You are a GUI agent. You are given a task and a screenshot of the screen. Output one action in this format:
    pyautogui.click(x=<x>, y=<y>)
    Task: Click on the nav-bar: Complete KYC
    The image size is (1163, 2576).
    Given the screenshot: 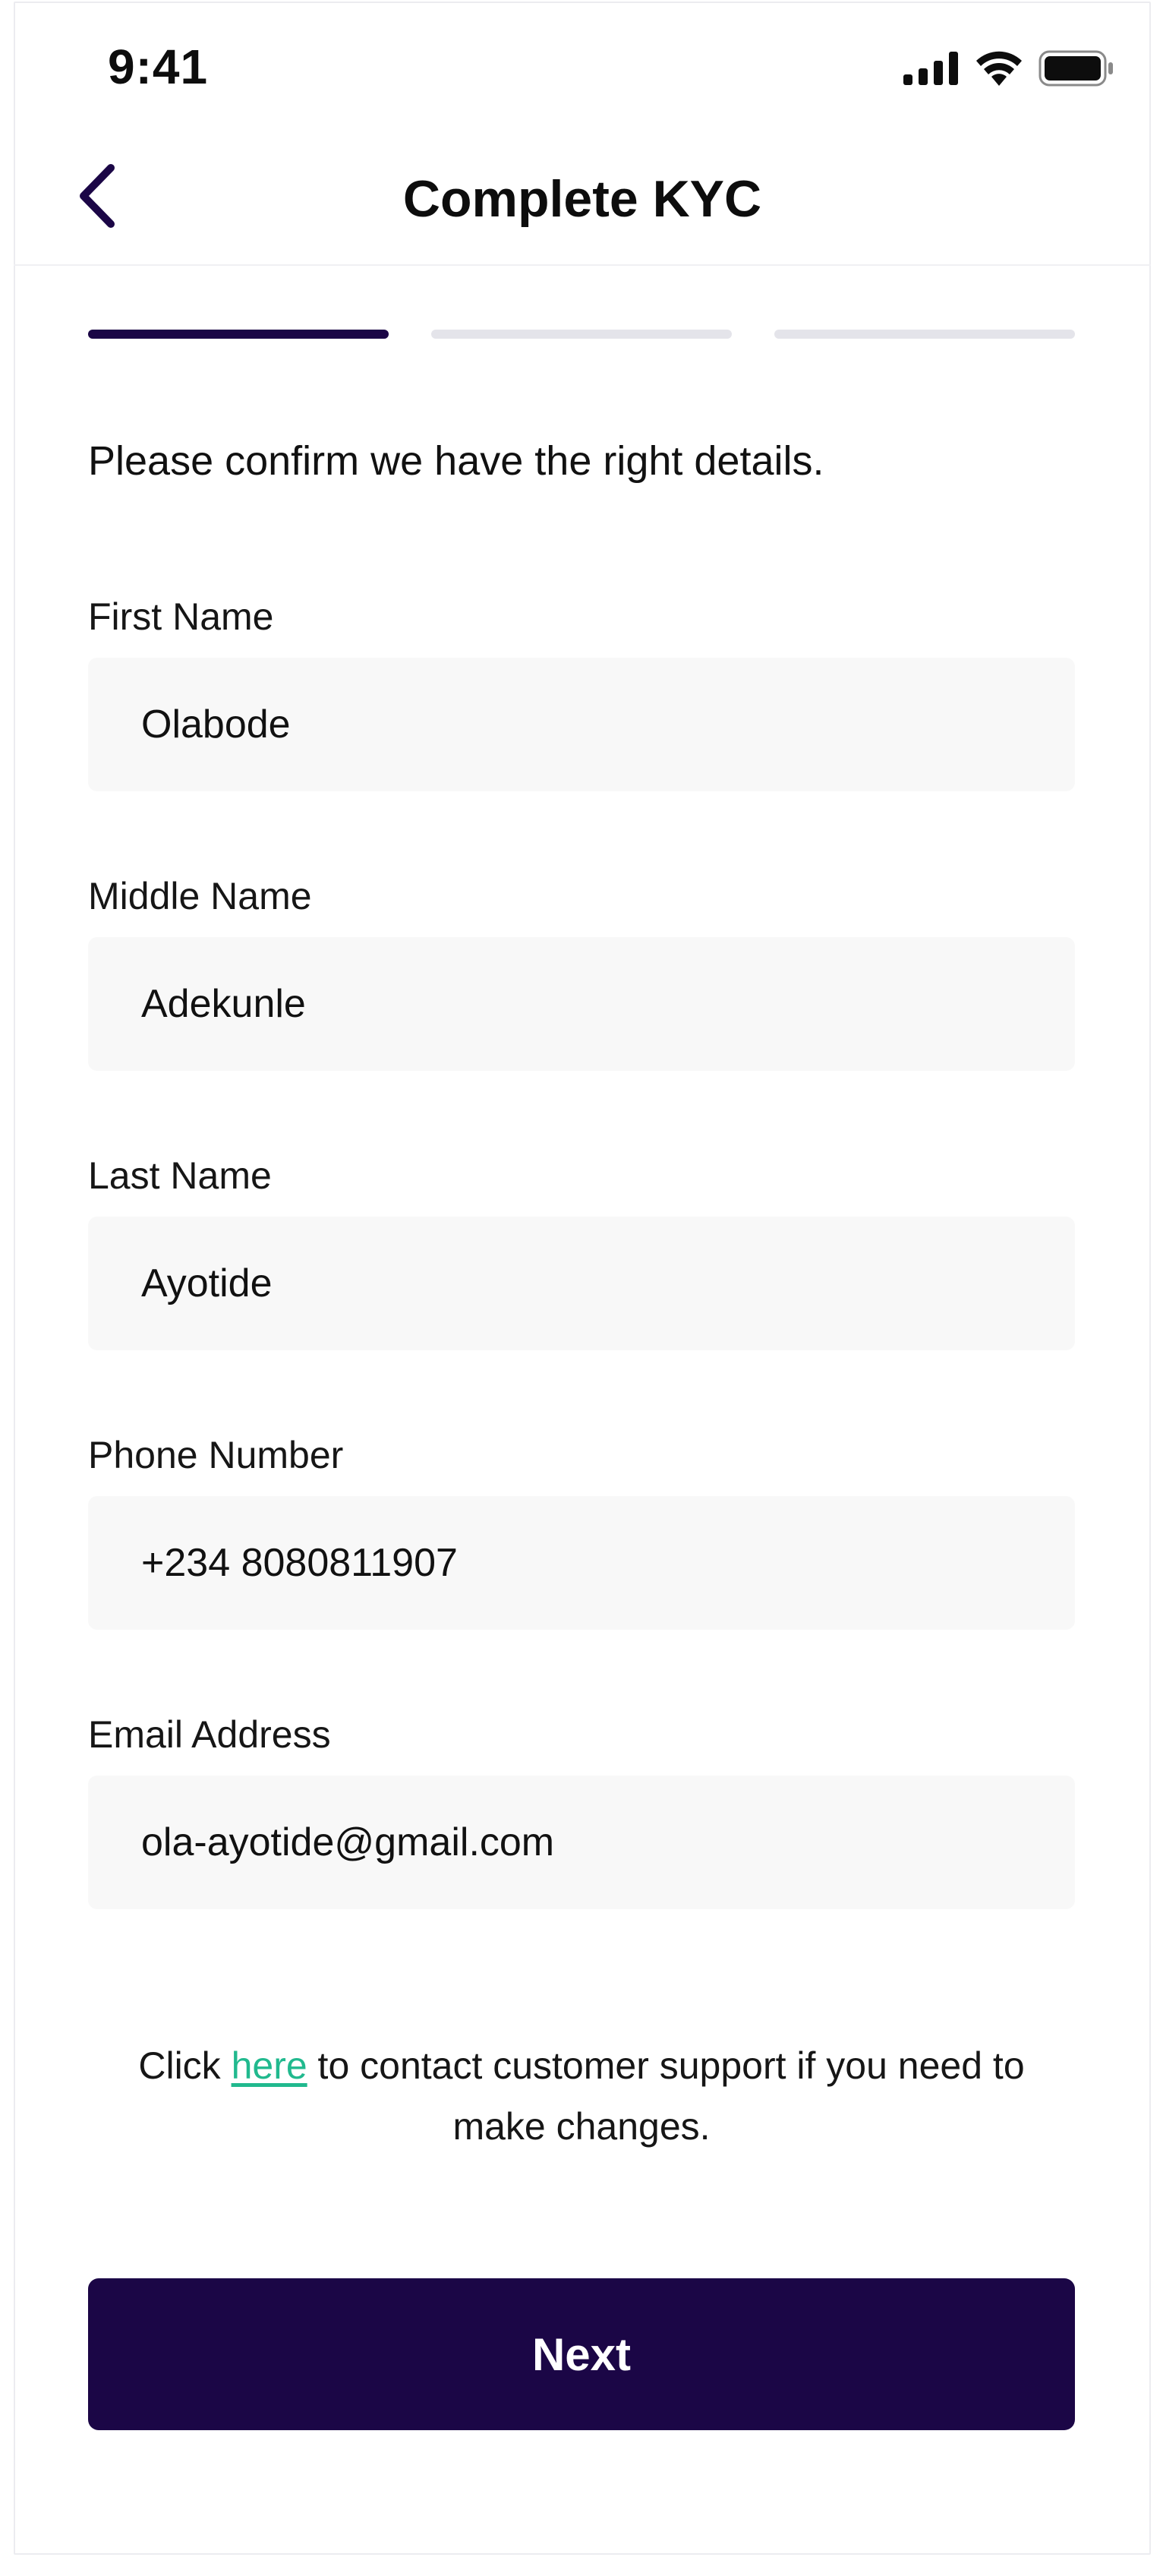 What is the action you would take?
    pyautogui.click(x=582, y=201)
    